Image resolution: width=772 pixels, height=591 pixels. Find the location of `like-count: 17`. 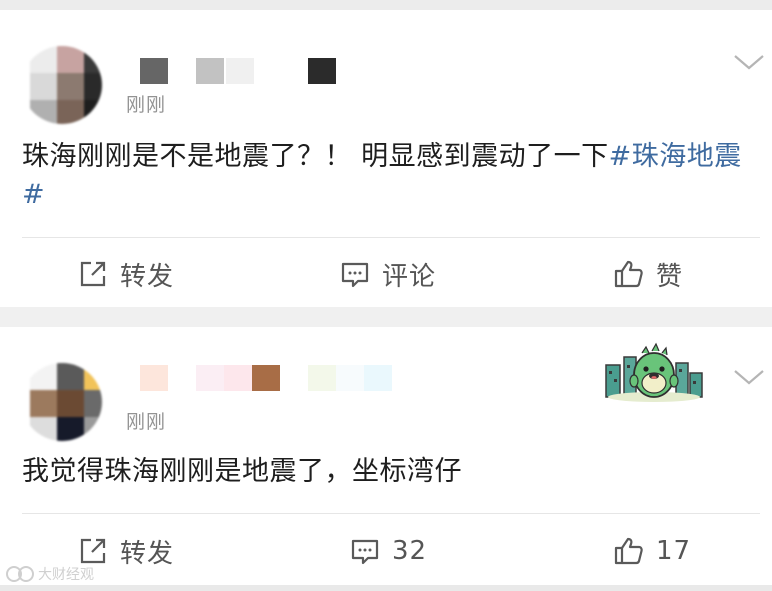

like-count: 17 is located at coordinates (674, 551).